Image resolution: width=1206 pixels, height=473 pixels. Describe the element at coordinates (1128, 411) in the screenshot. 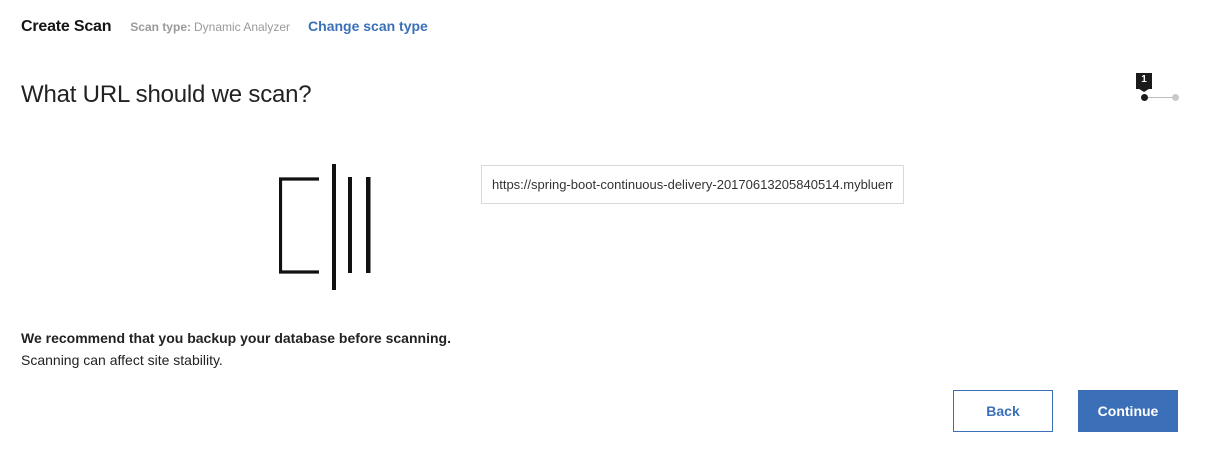

I see `continue-button: Continue` at that location.